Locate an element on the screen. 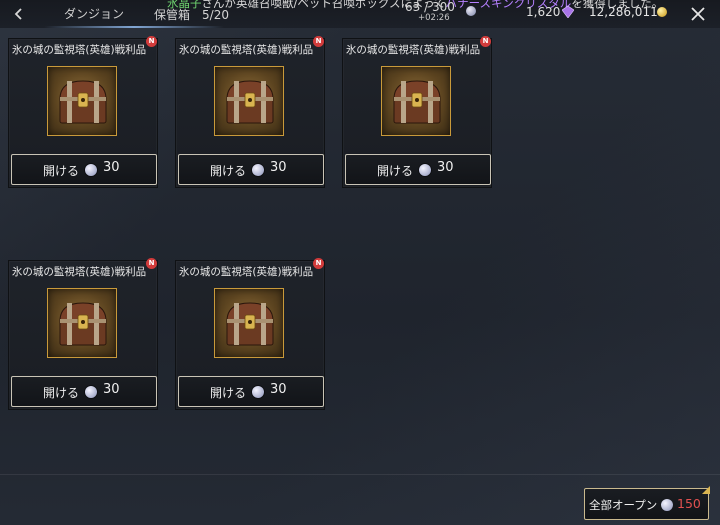  gold-count: 12,286,011 is located at coordinates (623, 12).